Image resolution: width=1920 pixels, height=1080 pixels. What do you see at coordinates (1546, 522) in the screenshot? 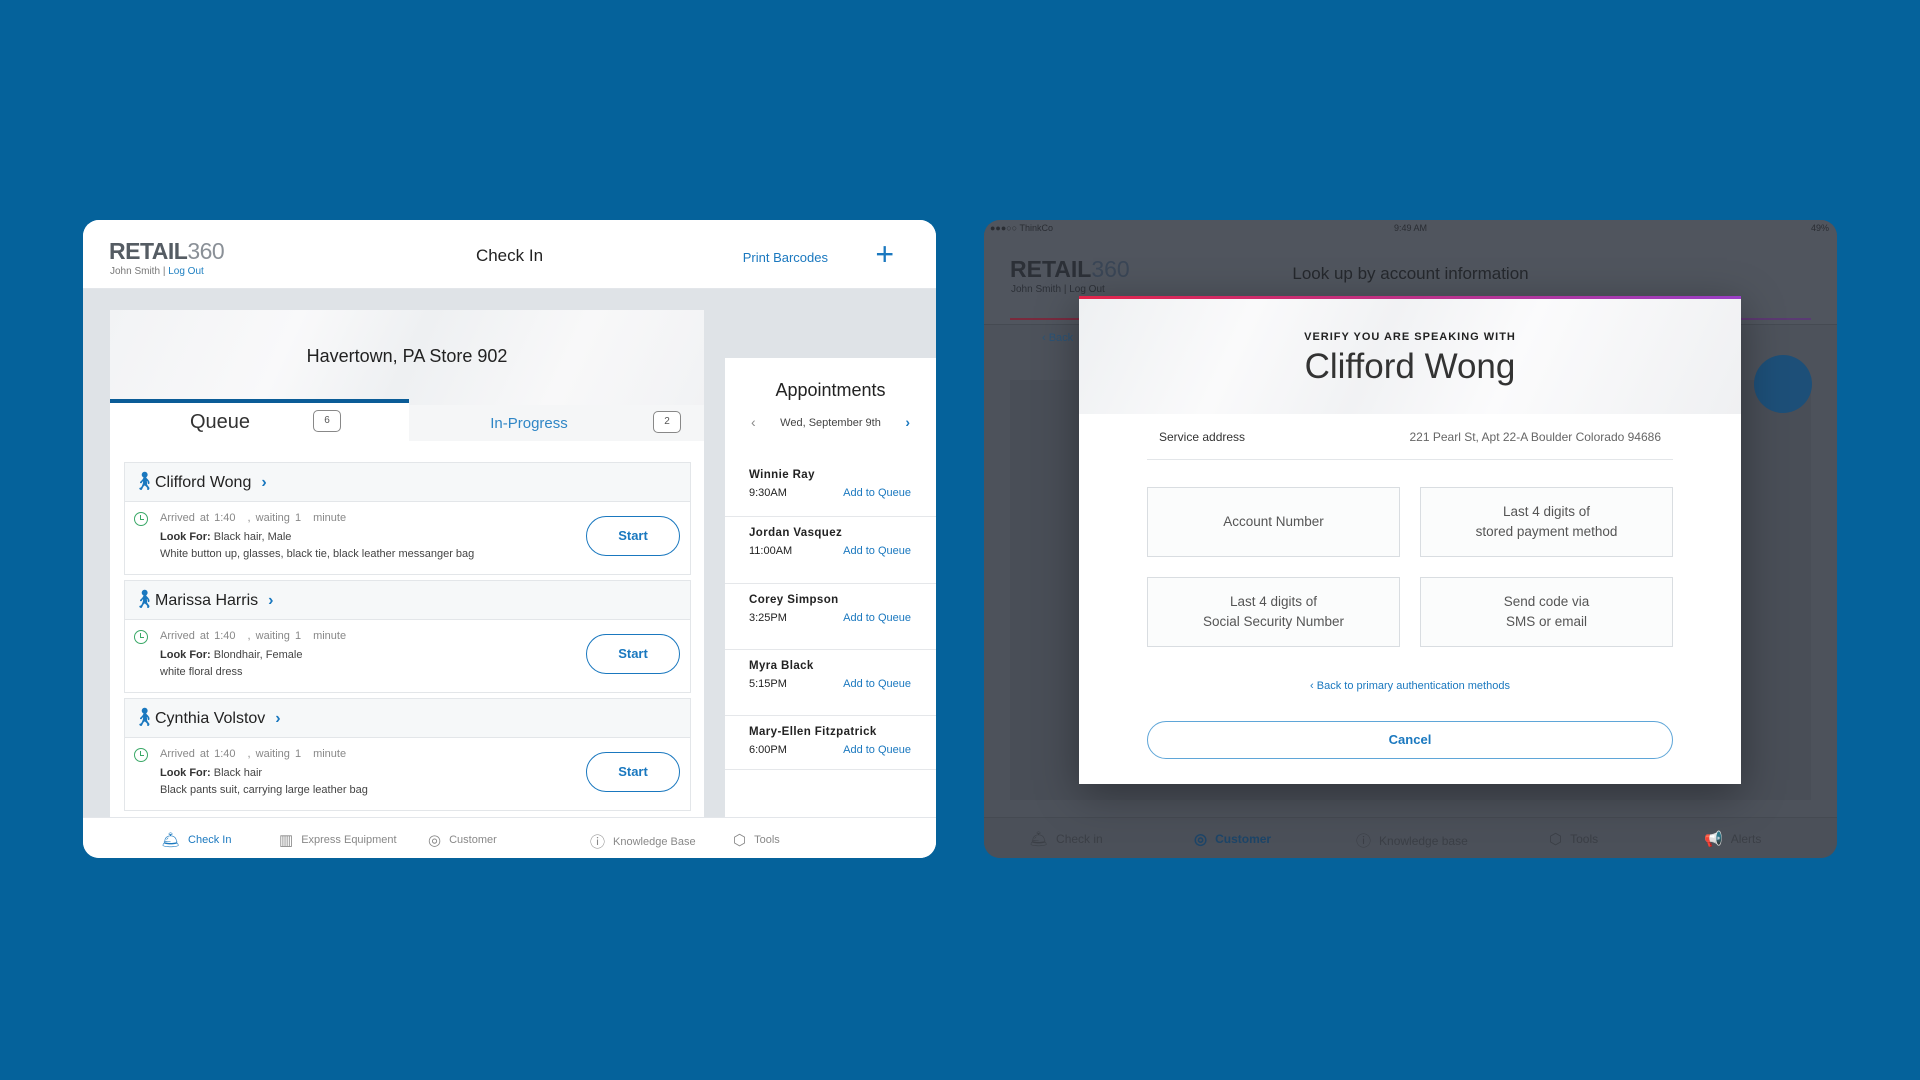
I see `option-payment-method: Last 4 digits of stored payment method` at bounding box center [1546, 522].